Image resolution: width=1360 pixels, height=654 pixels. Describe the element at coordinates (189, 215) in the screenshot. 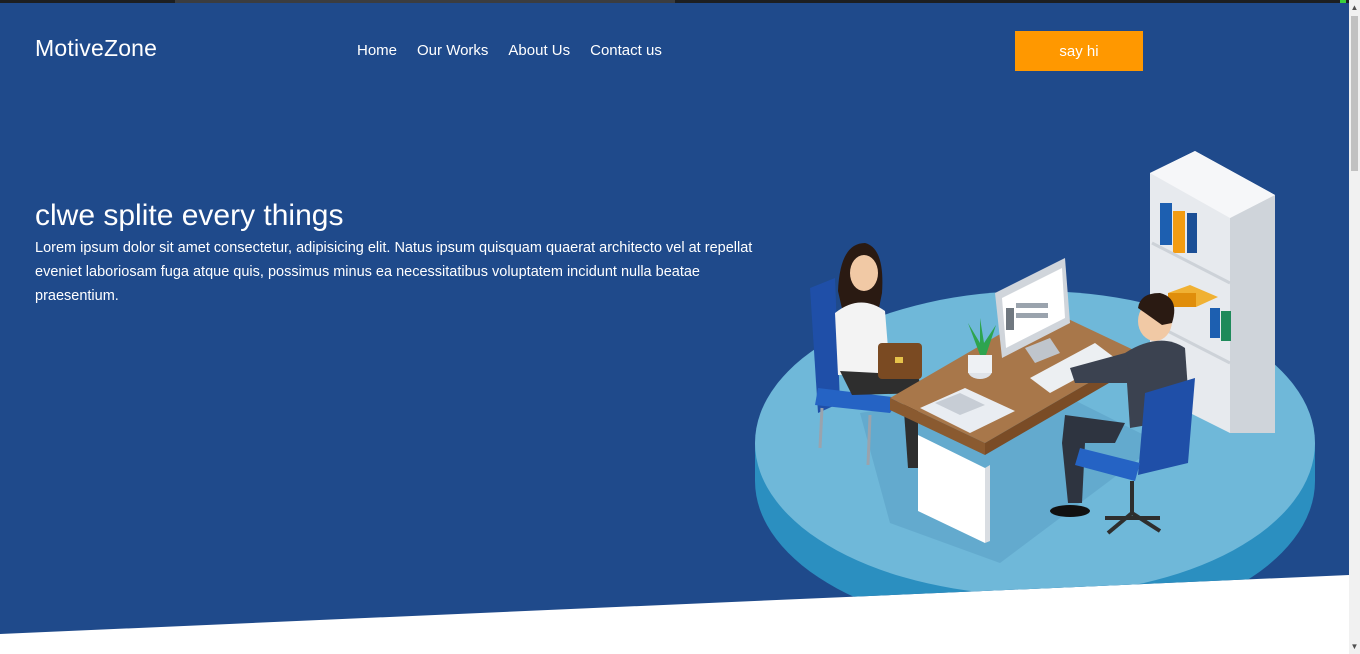

I see `hero-title: clwe splite every things` at that location.